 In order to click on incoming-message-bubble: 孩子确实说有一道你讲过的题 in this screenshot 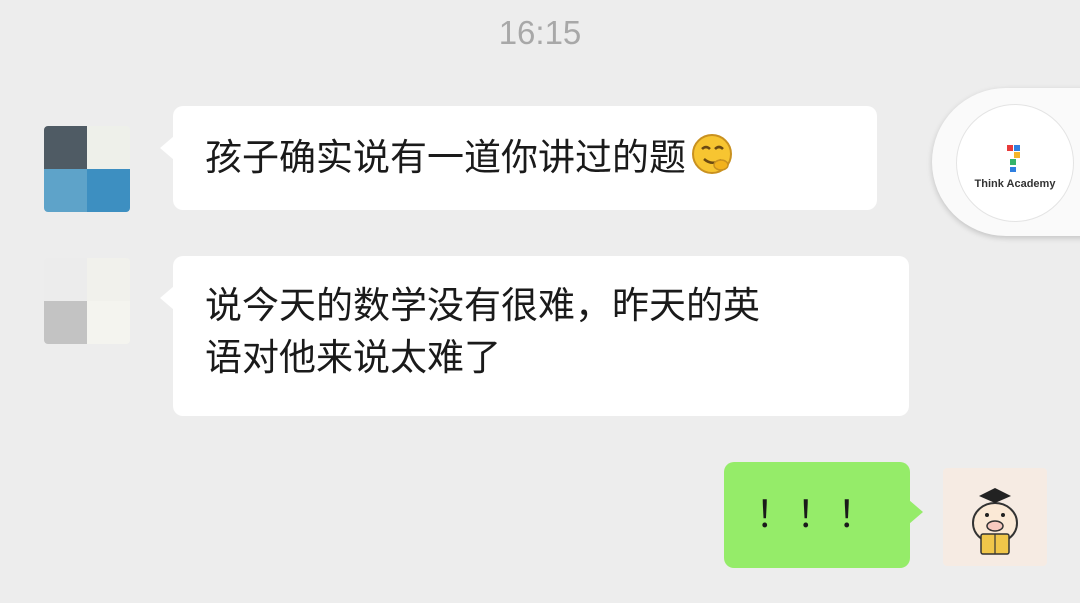, I will do `click(518, 158)`.